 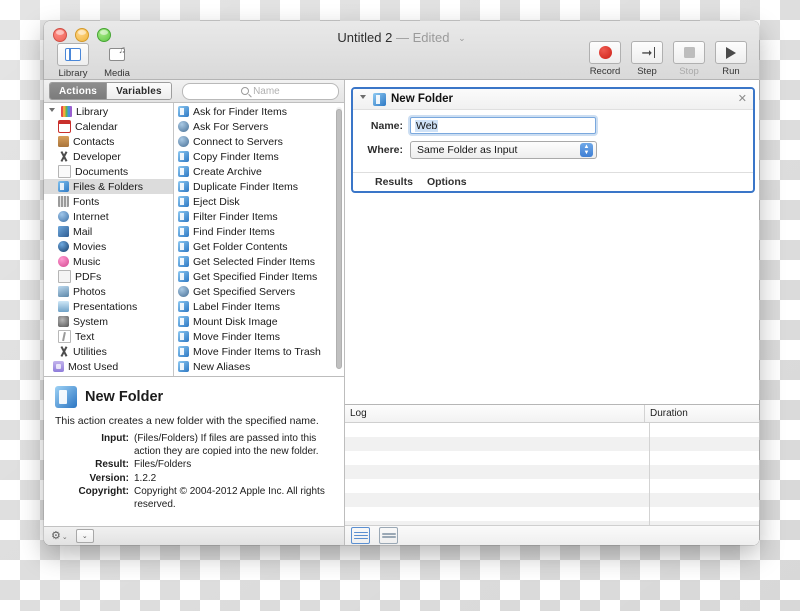 I want to click on window-edited-label: Edited, so click(x=431, y=37).